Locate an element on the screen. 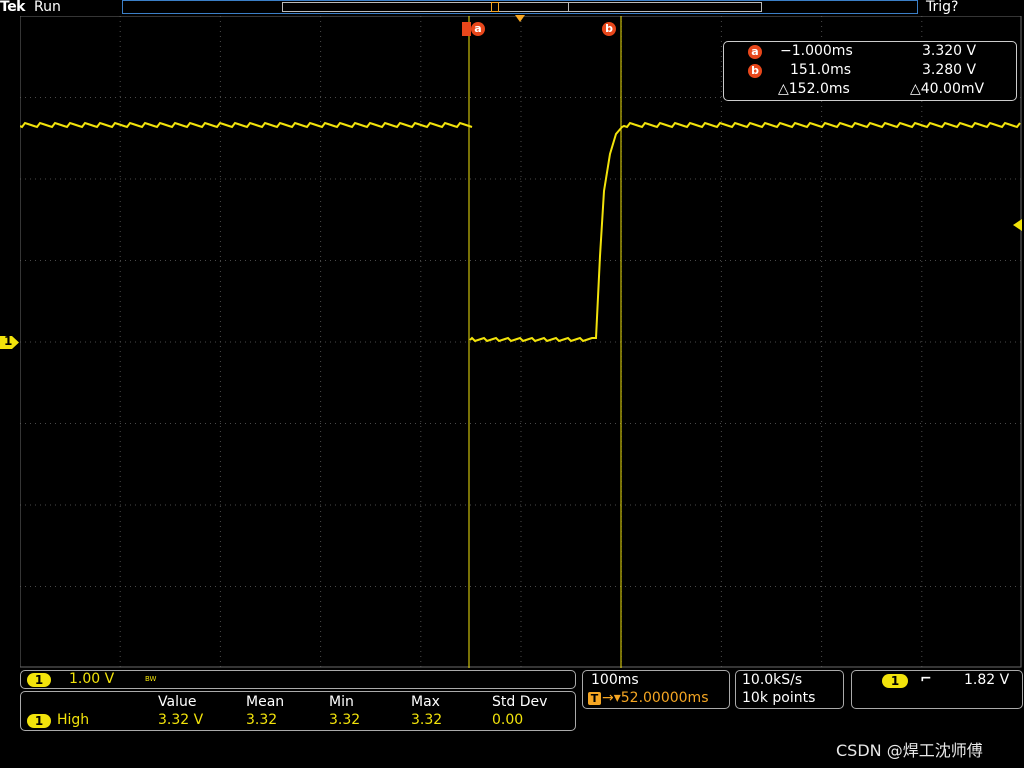 This screenshot has width=1024, height=768. timebase-scale: 100ms is located at coordinates (615, 680).